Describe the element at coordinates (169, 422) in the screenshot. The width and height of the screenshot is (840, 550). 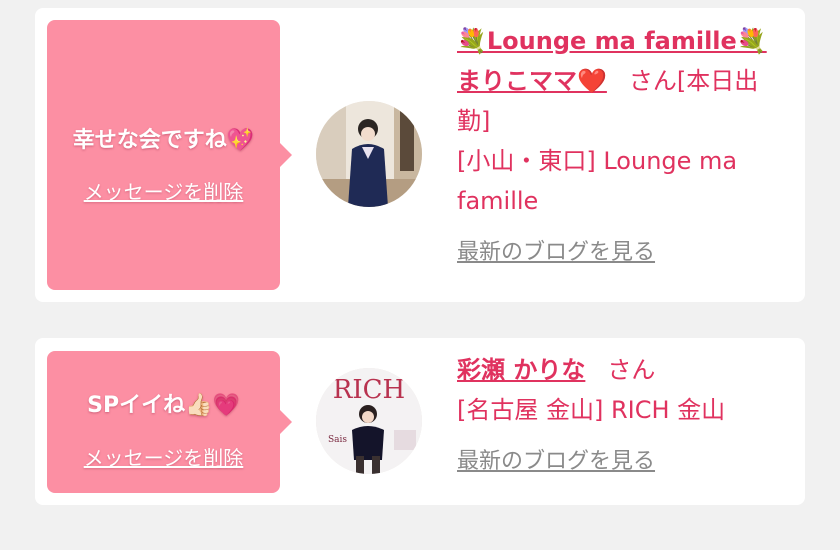
I see `message-bubble: SPイイね👍🏻💗 メッセージを削除` at that location.